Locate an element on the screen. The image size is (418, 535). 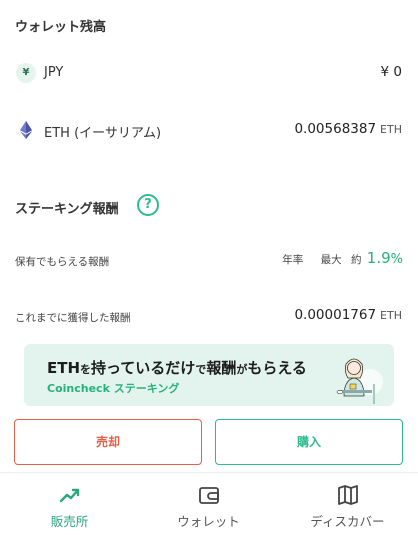
asset-row-eth: ETH (イーサリアム) 0.00568387 ETH is located at coordinates (209, 131).